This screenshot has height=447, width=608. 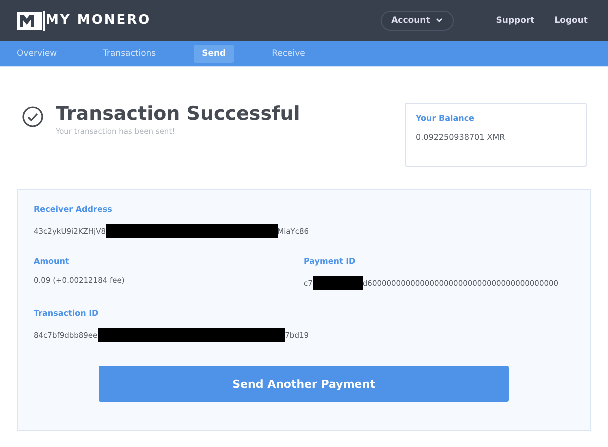 I want to click on header-link: Logout, so click(x=571, y=21).